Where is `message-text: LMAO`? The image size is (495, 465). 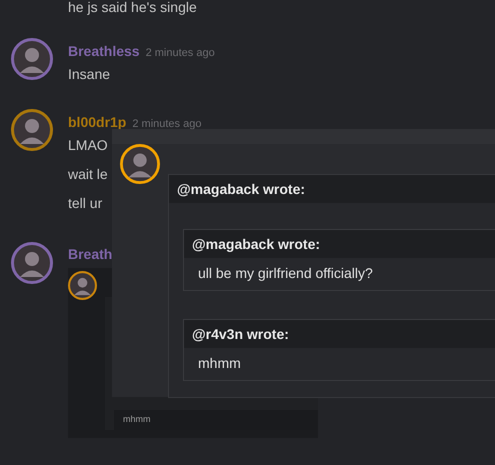 message-text: LMAO is located at coordinates (88, 145).